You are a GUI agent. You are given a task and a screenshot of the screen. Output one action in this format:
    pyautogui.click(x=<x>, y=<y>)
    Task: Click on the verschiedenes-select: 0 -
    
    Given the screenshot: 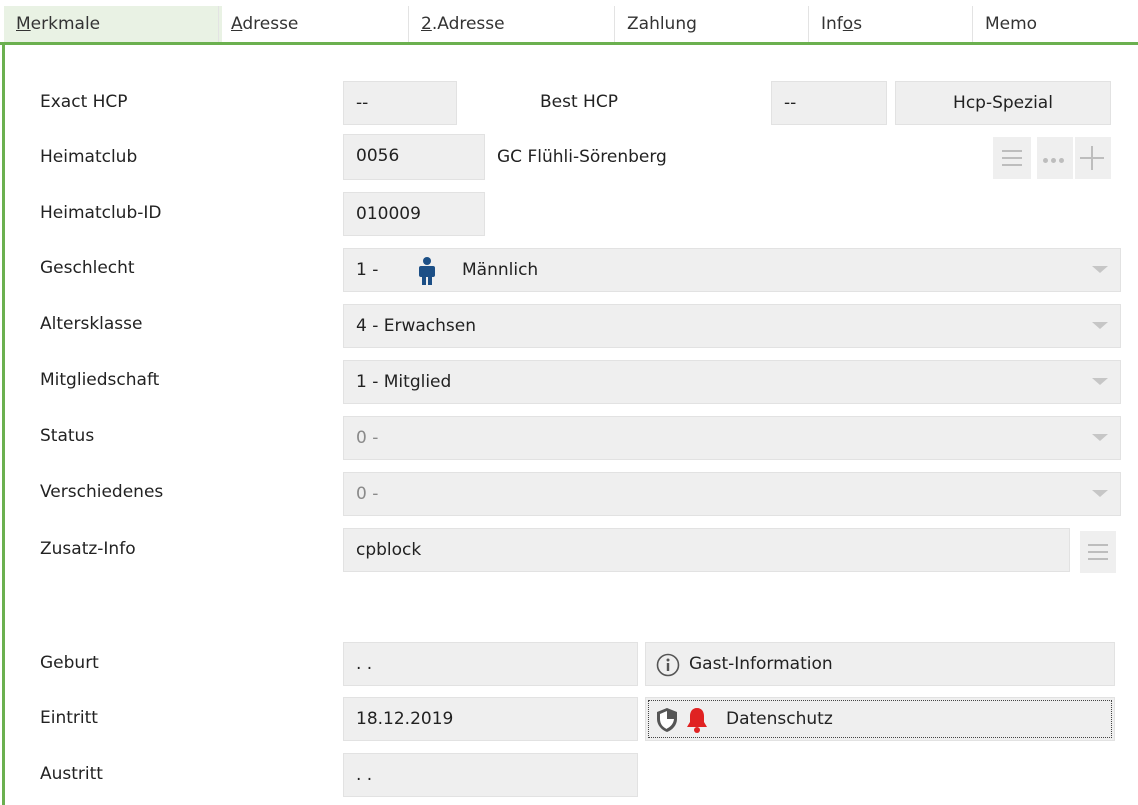 What is the action you would take?
    pyautogui.click(x=732, y=494)
    